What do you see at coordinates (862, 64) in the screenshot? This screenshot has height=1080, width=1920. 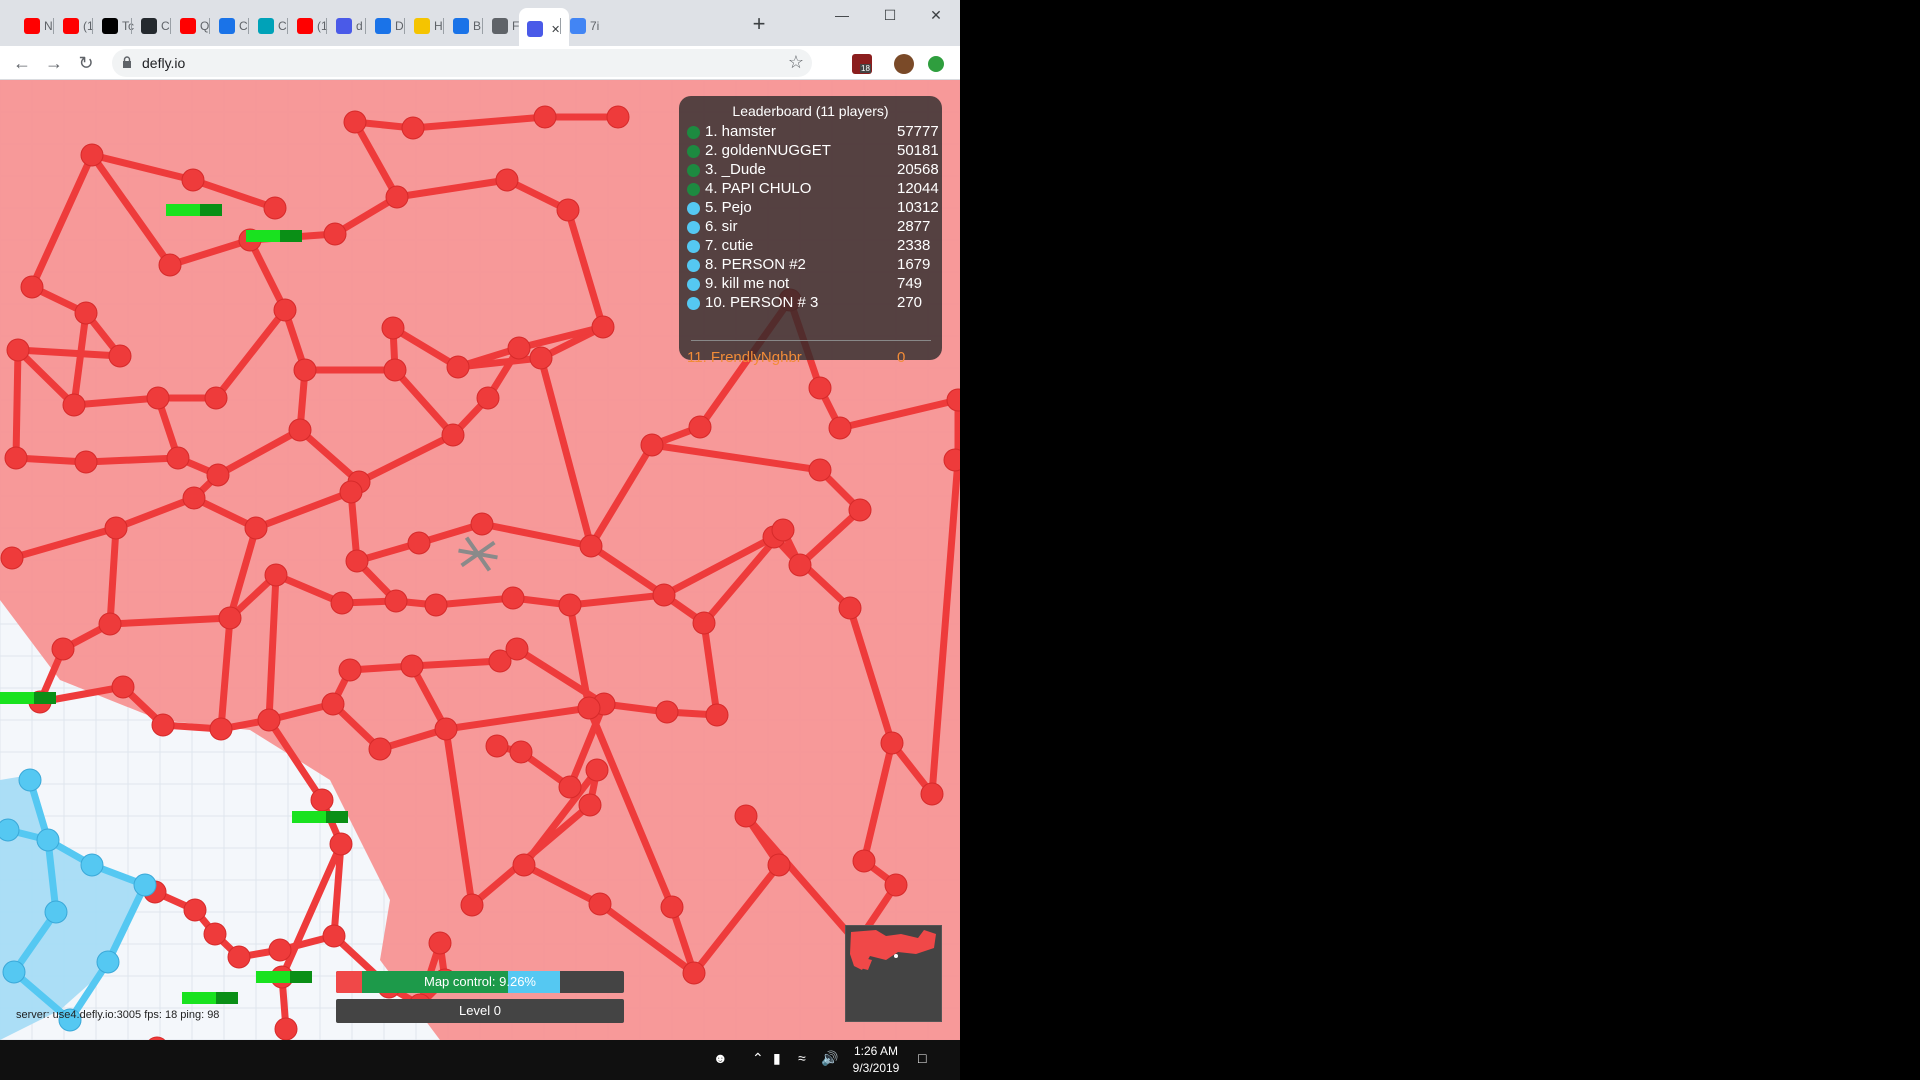 I see `extension-icon: 18` at bounding box center [862, 64].